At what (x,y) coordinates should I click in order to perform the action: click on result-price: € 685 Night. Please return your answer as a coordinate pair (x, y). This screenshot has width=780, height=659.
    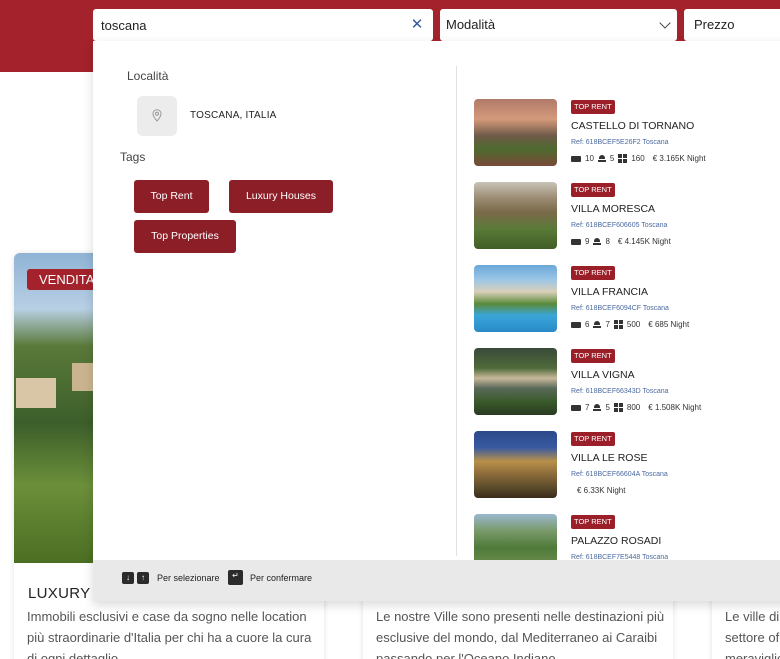
    Looking at the image, I should click on (669, 324).